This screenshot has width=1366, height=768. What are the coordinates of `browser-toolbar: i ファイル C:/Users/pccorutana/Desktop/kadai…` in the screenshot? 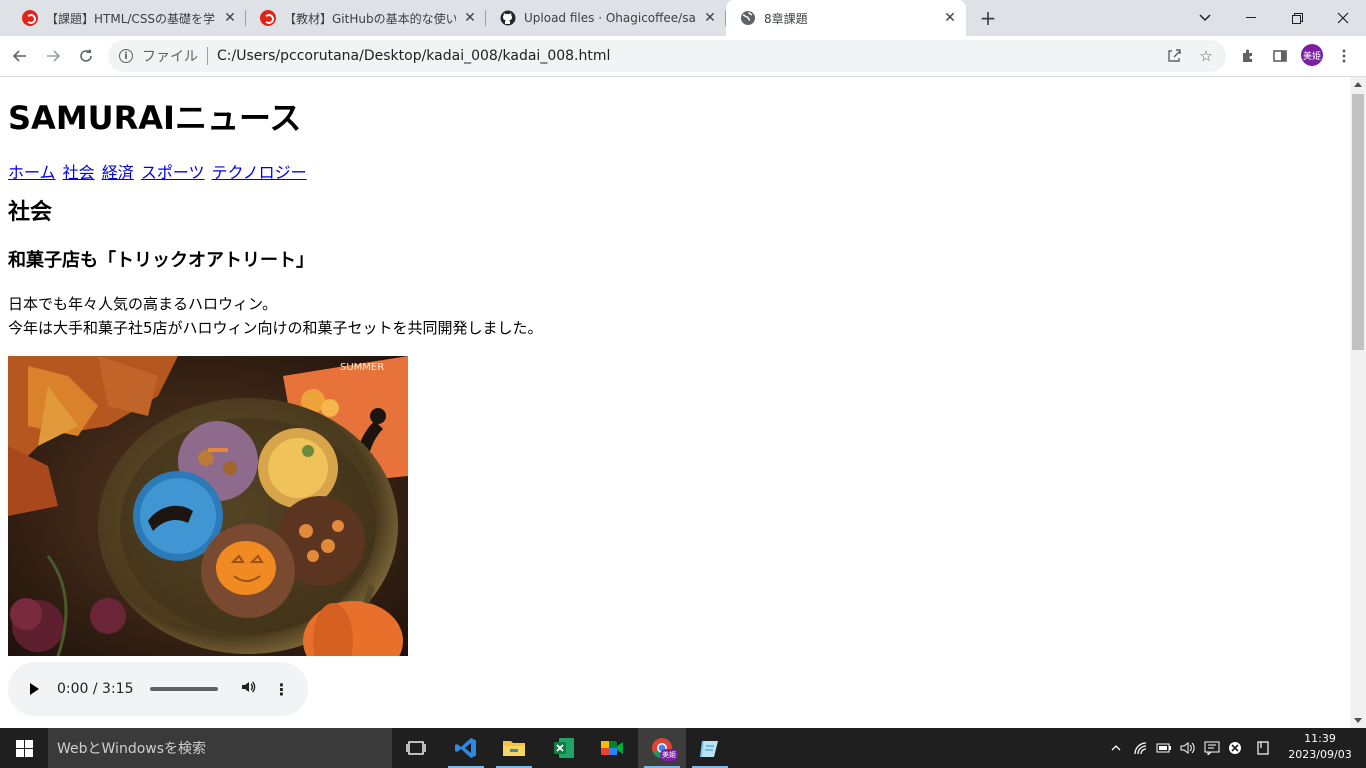 It's located at (683, 56).